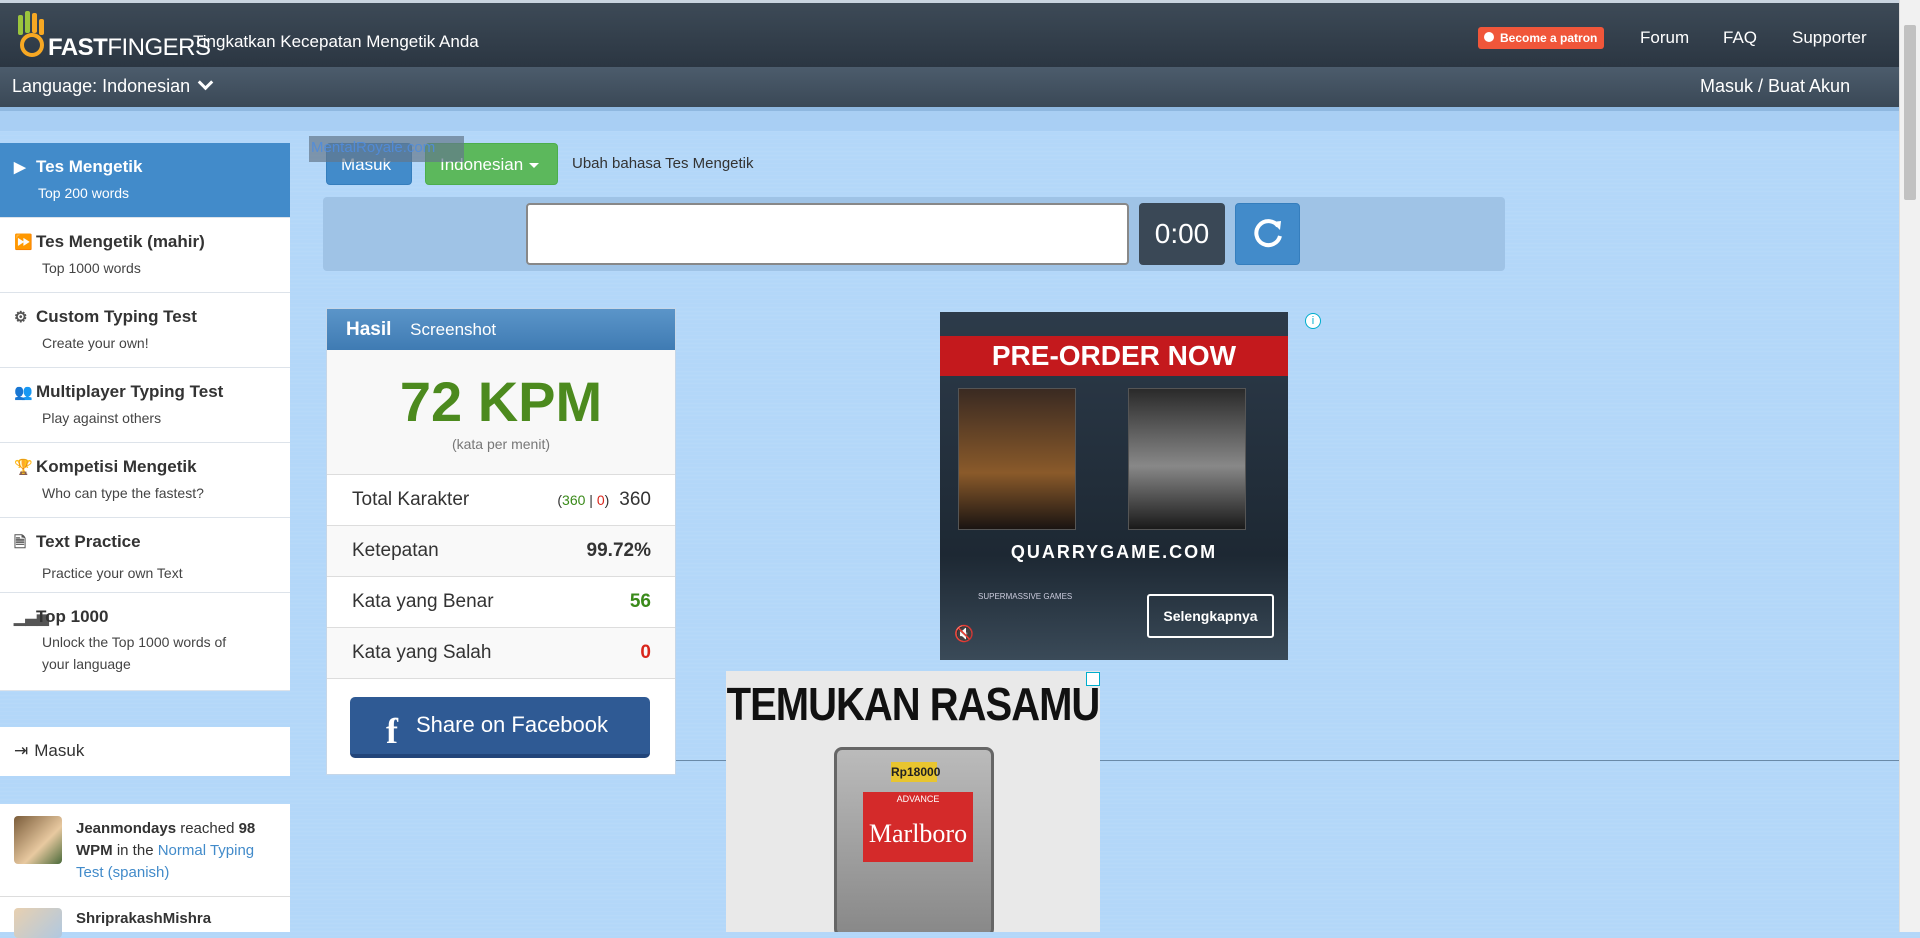  Describe the element at coordinates (126, 828) in the screenshot. I see `feed-username: Jeanmondays` at that location.